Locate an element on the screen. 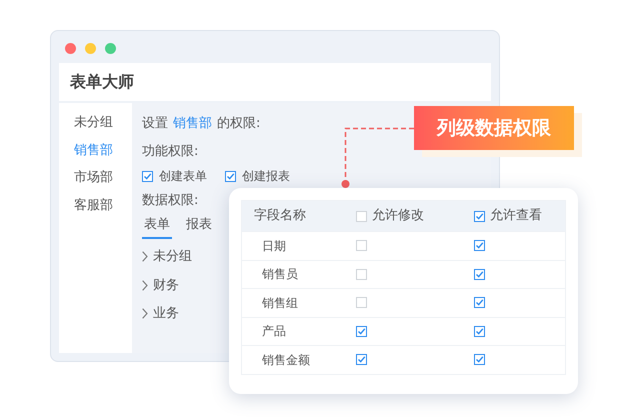 The height and width of the screenshot is (420, 630). table-cell-text: 产品 is located at coordinates (274, 331).